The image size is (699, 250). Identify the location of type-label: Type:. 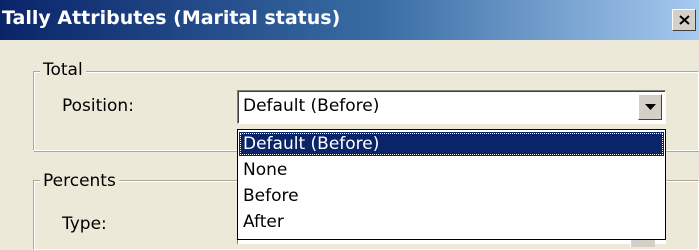
(84, 224).